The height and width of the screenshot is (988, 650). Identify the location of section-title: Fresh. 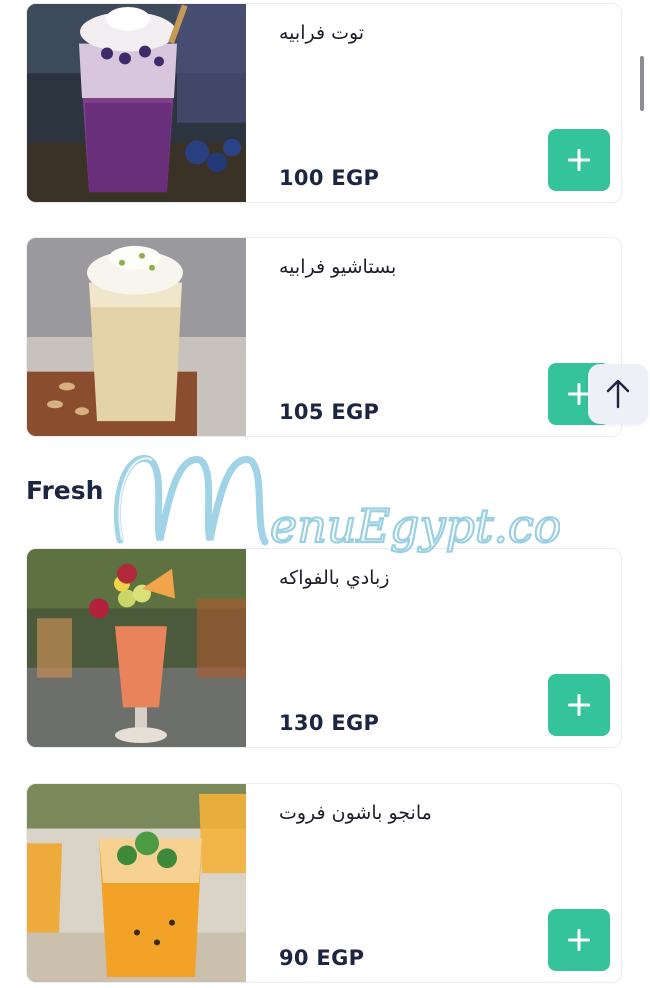
(65, 490).